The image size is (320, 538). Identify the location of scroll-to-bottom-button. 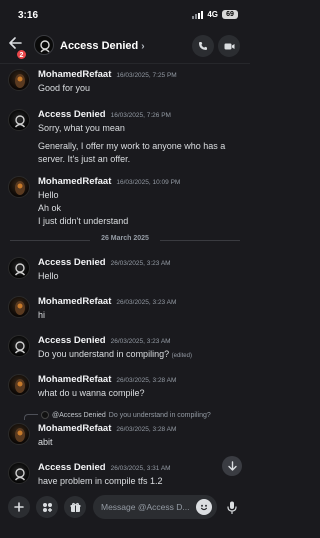
(232, 466).